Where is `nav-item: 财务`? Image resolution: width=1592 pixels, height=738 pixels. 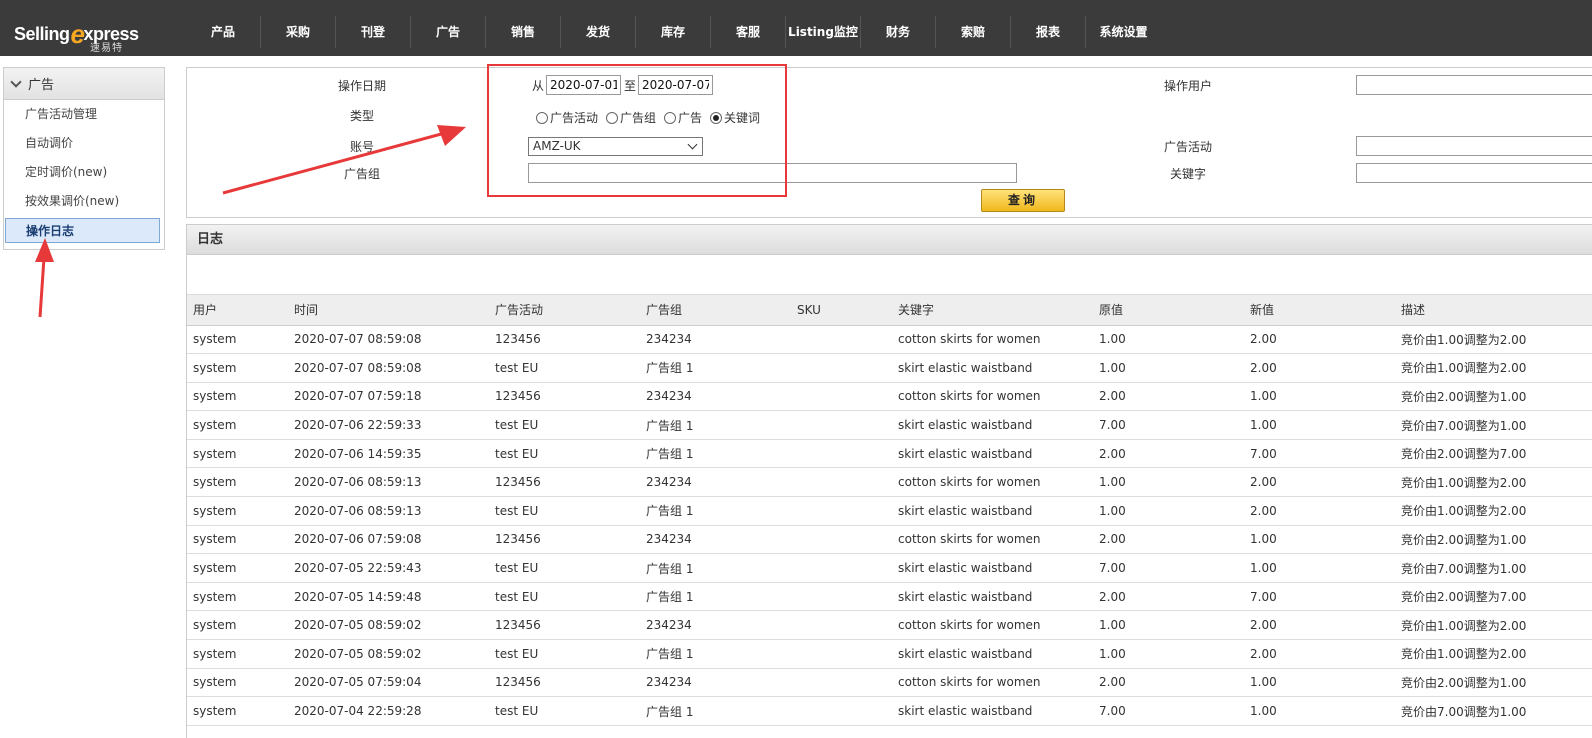 nav-item: 财务 is located at coordinates (898, 32).